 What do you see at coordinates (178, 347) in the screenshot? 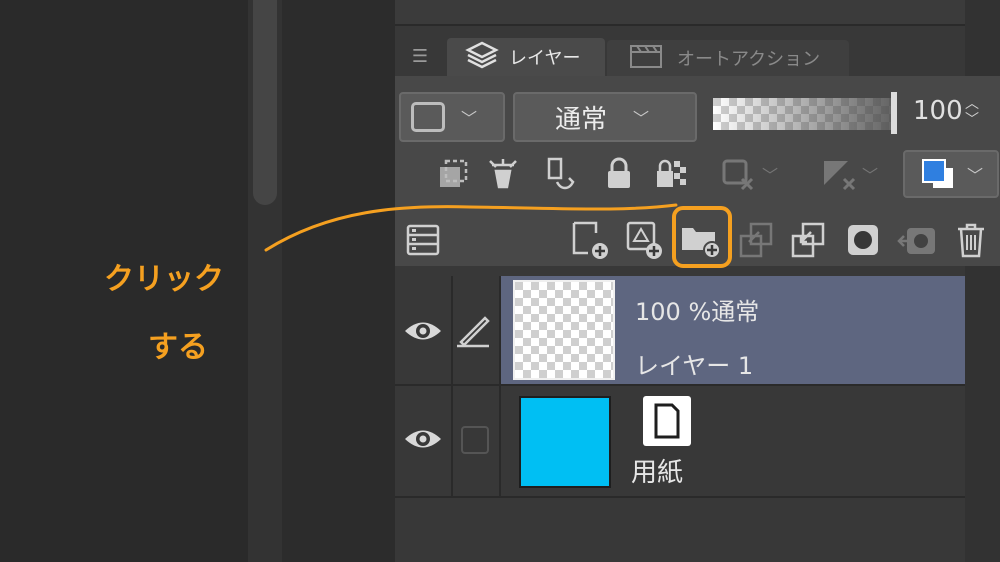
I see `annotation-text-line2: する` at bounding box center [178, 347].